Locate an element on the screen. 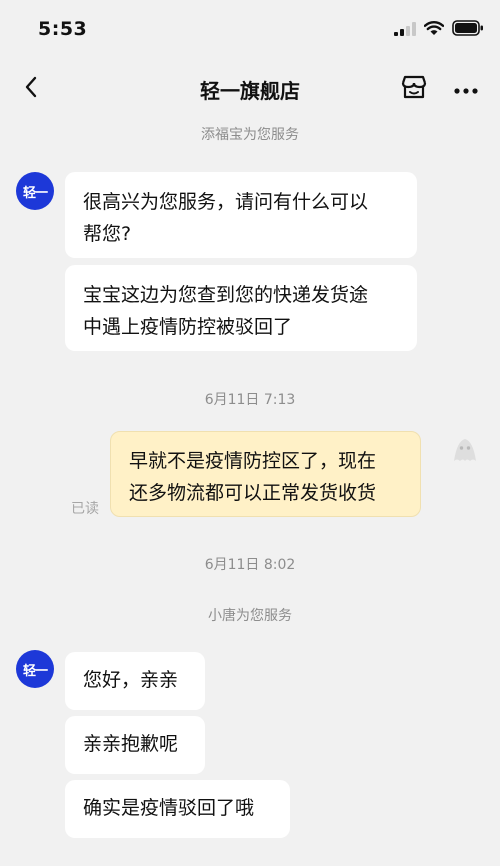 This screenshot has height=866, width=500. shop-icon is located at coordinates (414, 89).